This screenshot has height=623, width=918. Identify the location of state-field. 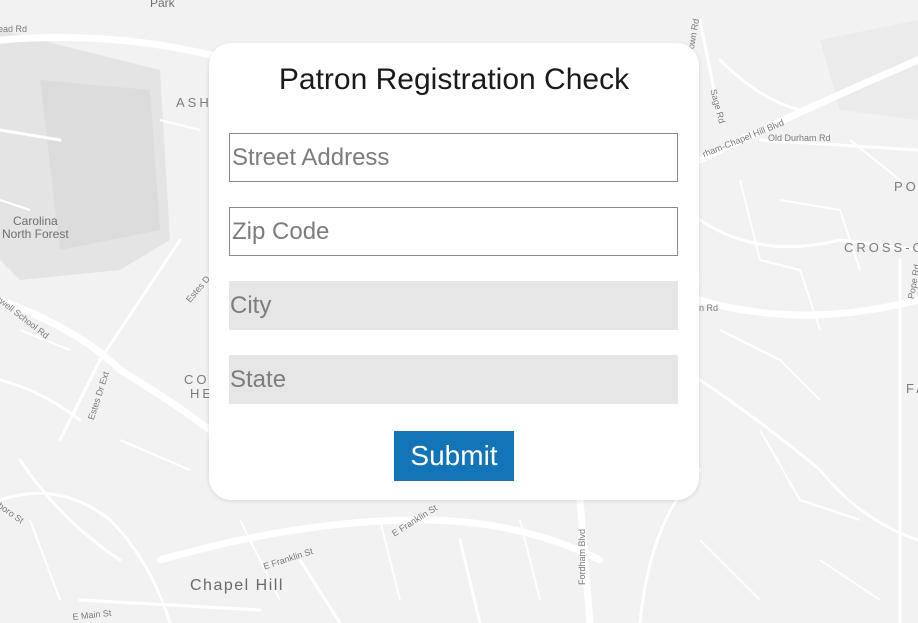
(453, 379).